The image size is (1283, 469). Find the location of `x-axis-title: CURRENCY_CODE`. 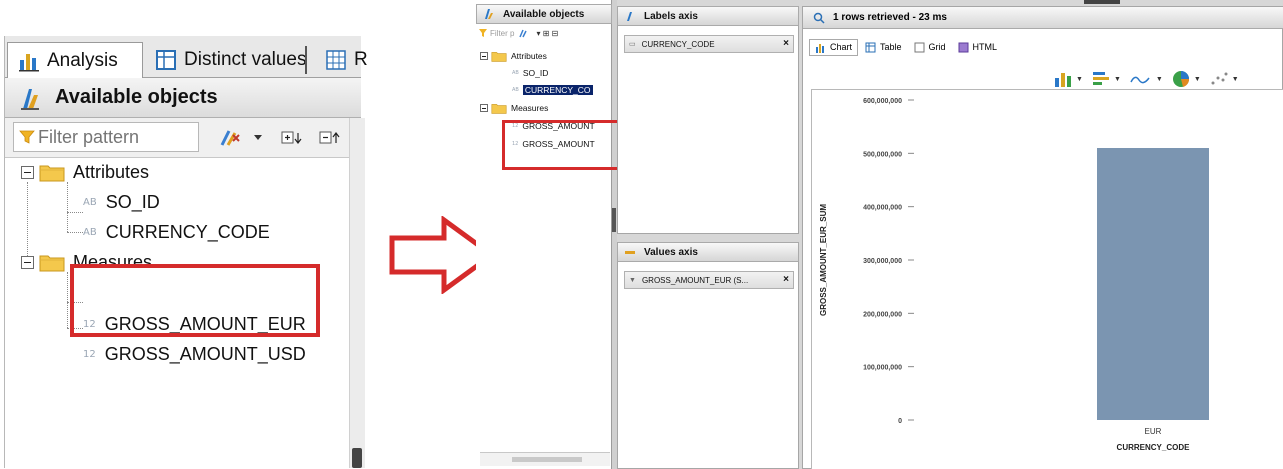

x-axis-title: CURRENCY_CODE is located at coordinates (1154, 447).